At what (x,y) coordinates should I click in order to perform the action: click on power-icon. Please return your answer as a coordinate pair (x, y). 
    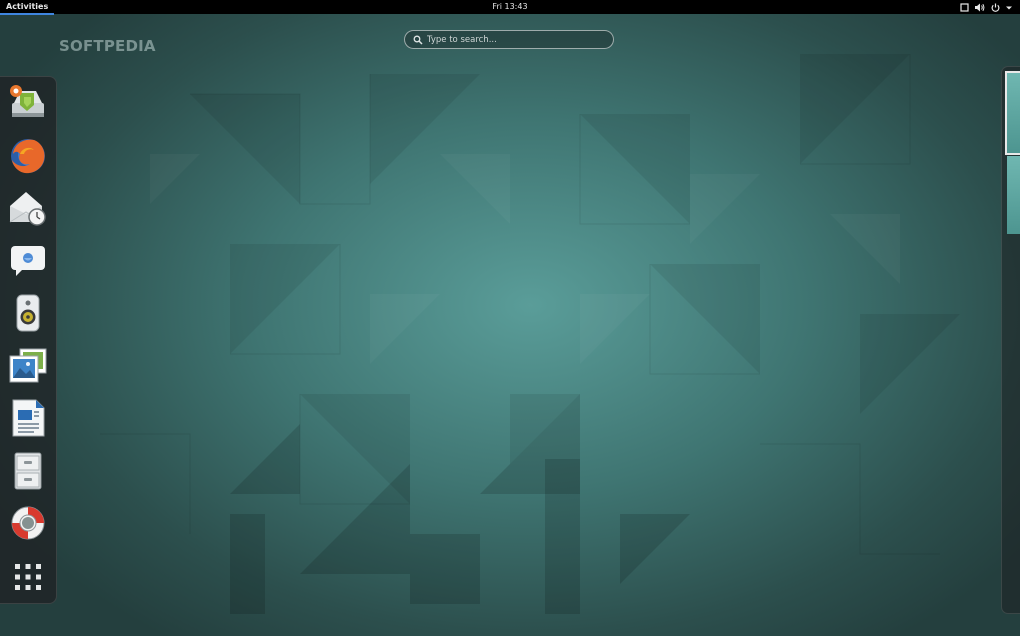
    Looking at the image, I should click on (995, 7).